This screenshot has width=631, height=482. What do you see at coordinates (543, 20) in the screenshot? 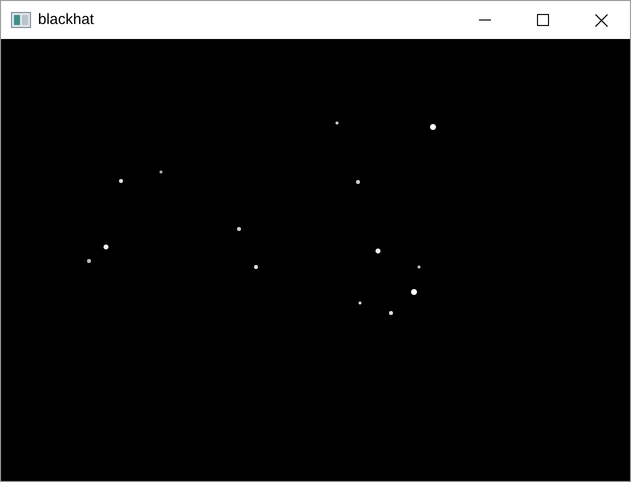
I see `maximize-icon` at bounding box center [543, 20].